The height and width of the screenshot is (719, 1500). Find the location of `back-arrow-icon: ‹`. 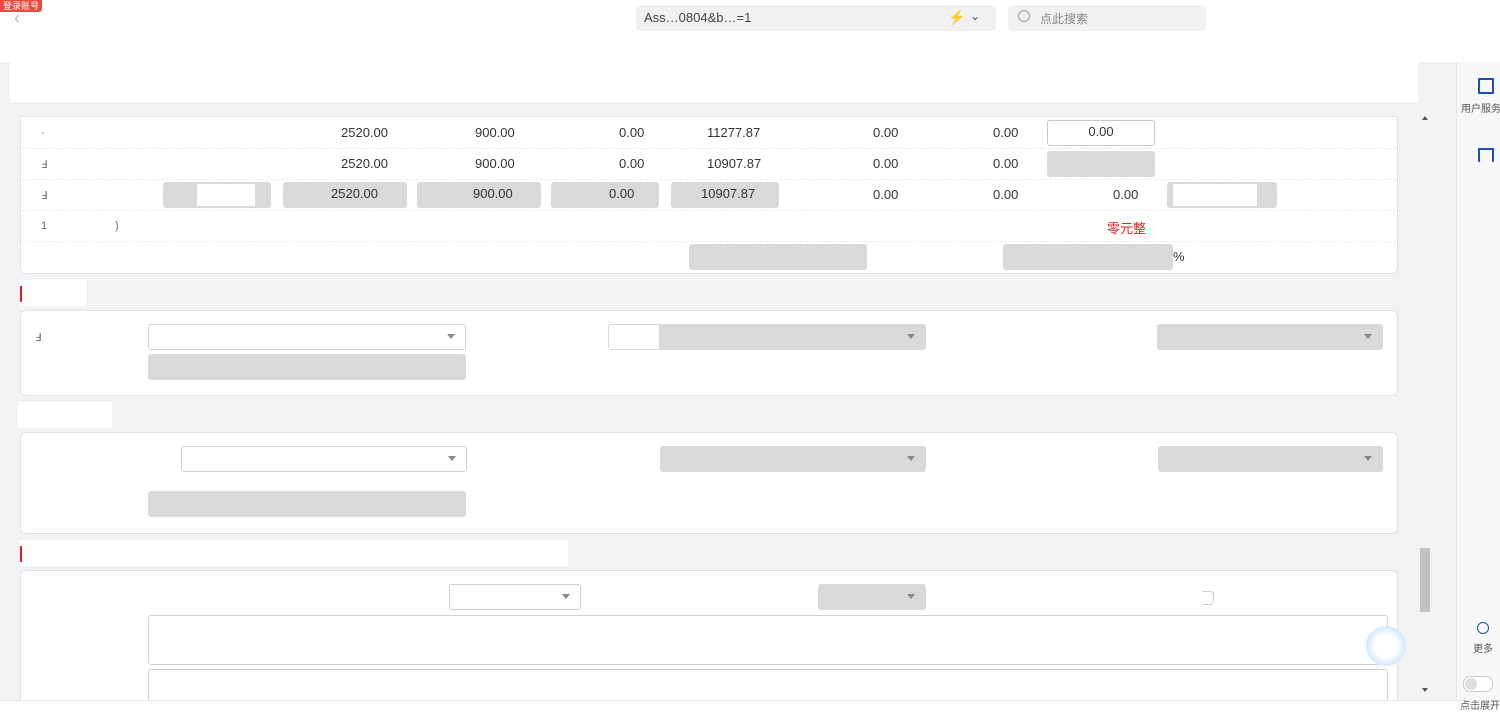

back-arrow-icon: ‹ is located at coordinates (17, 18).